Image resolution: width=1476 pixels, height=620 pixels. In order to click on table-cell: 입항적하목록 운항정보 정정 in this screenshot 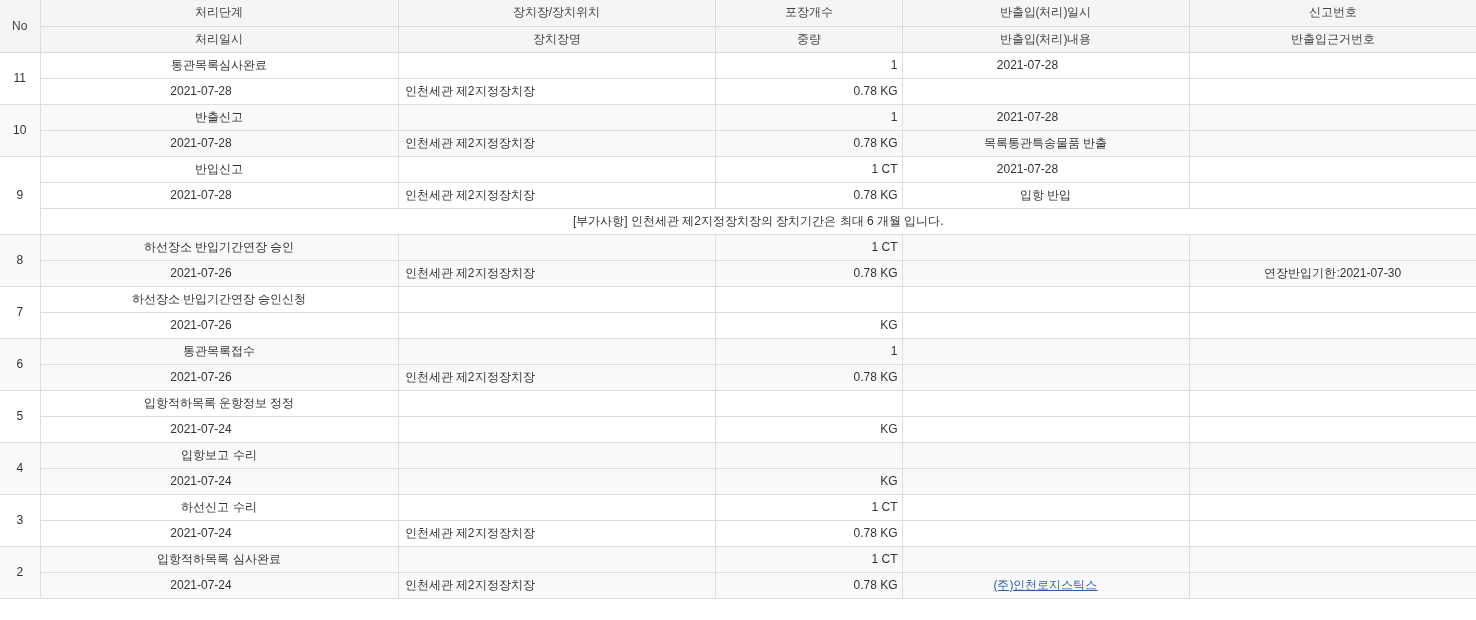, I will do `click(219, 403)`.